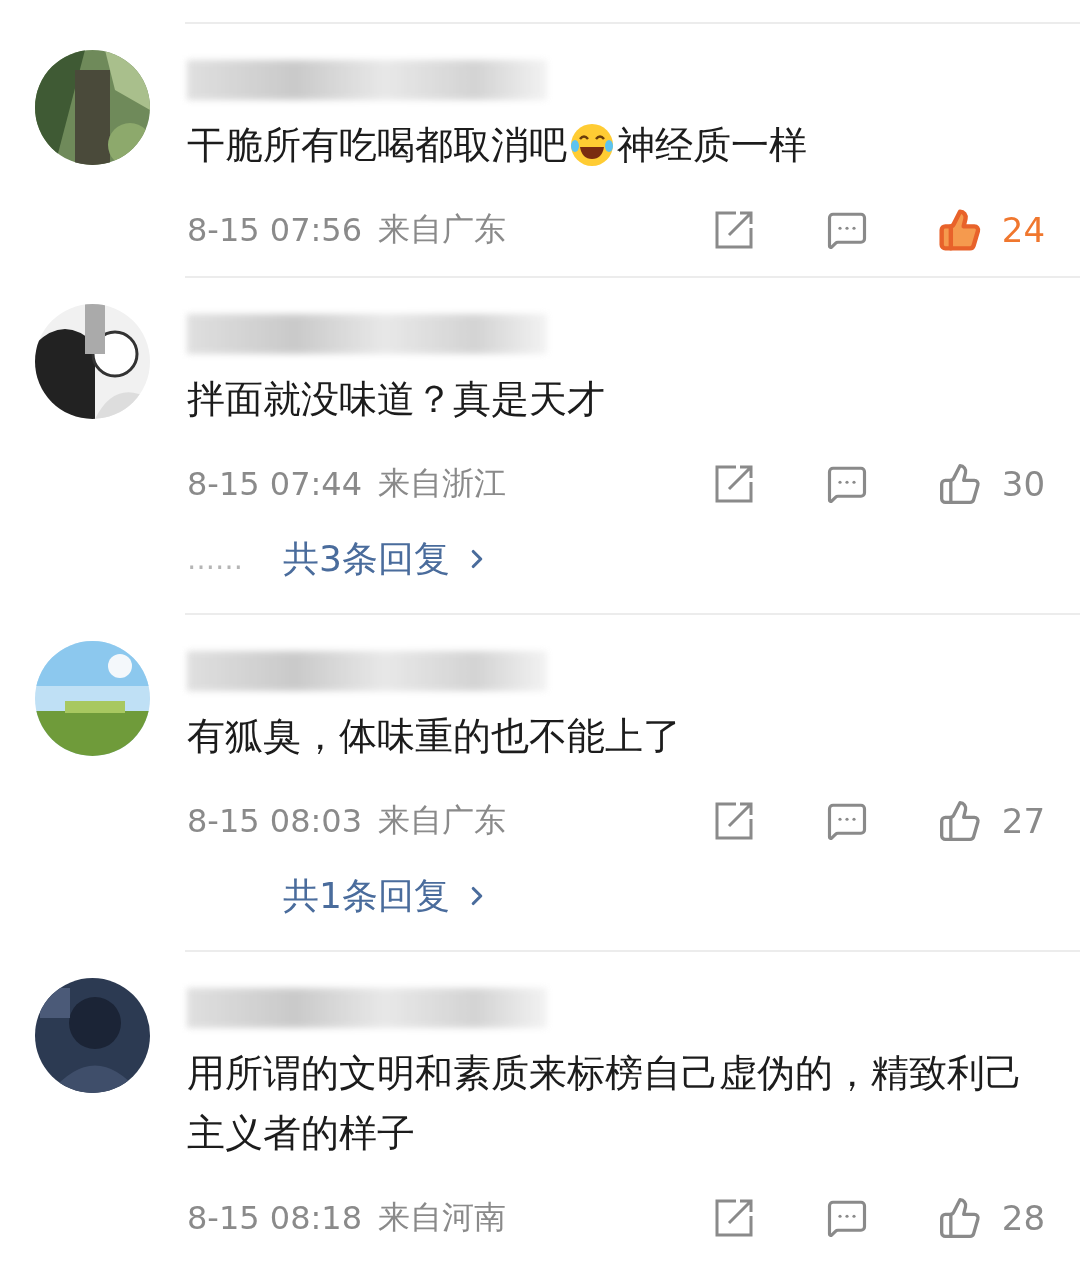  What do you see at coordinates (605, 1103) in the screenshot?
I see `comment-text: 用所谓的文明和素质来标榜自己虚伪的，精致利己主义者的样子` at bounding box center [605, 1103].